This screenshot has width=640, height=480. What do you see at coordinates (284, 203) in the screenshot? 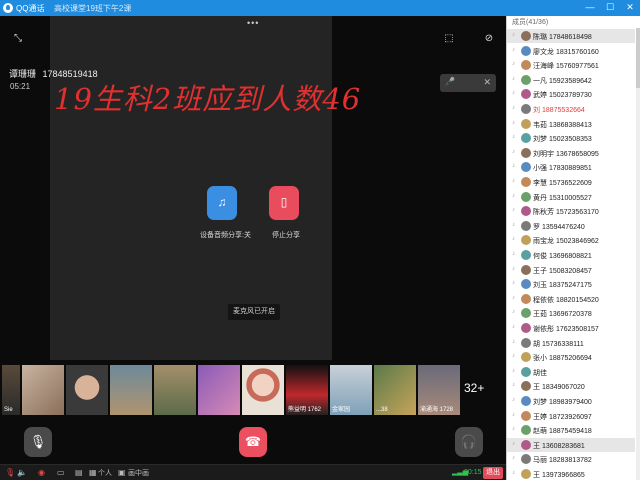
I see `stop-share-button: ▯` at bounding box center [284, 203].